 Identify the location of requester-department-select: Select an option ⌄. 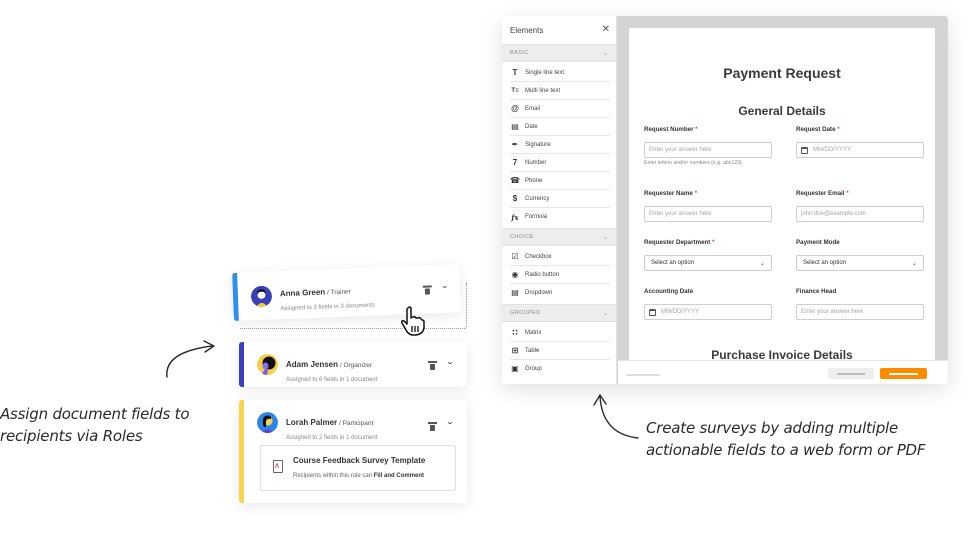
(708, 263).